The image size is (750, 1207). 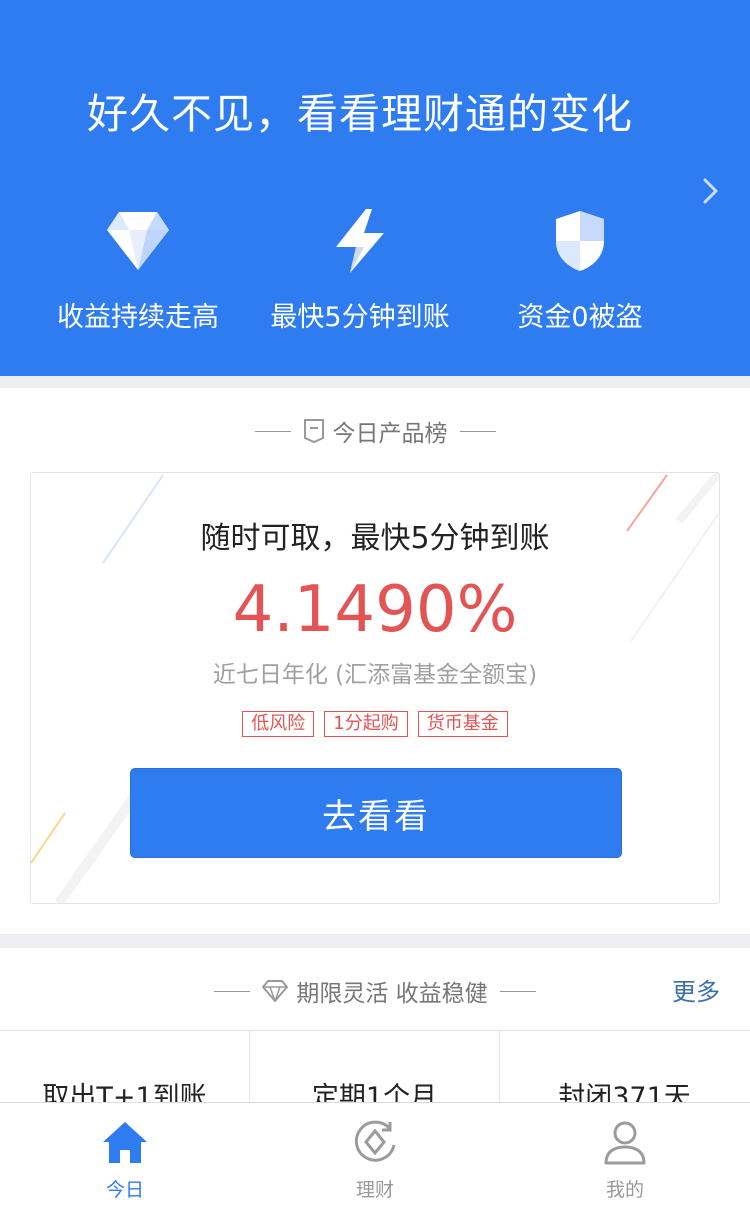 What do you see at coordinates (125, 1142) in the screenshot?
I see `home-icon` at bounding box center [125, 1142].